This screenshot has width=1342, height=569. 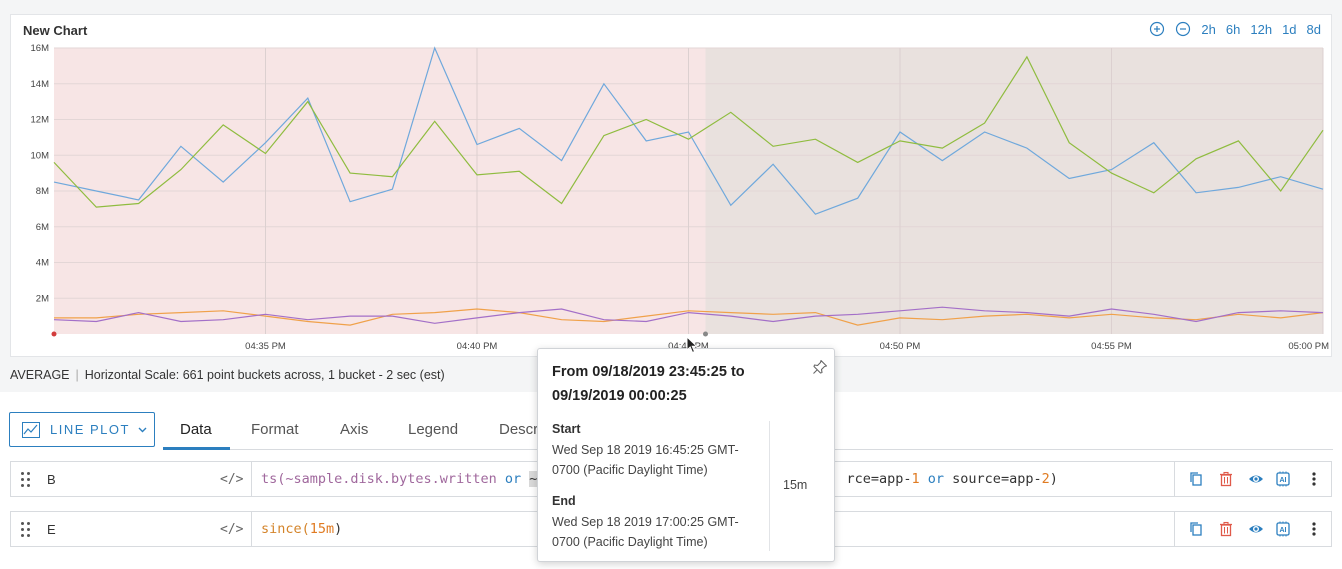 I want to click on y-tick-label: 2M, so click(x=42, y=298).